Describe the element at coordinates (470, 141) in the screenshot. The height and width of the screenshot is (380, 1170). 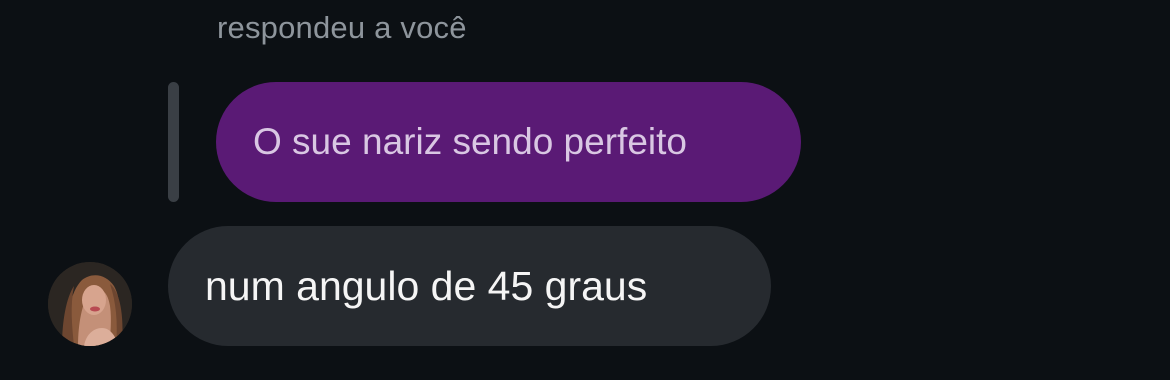
I see `quoted-message-text: O sue nariz sendo perfeito` at that location.